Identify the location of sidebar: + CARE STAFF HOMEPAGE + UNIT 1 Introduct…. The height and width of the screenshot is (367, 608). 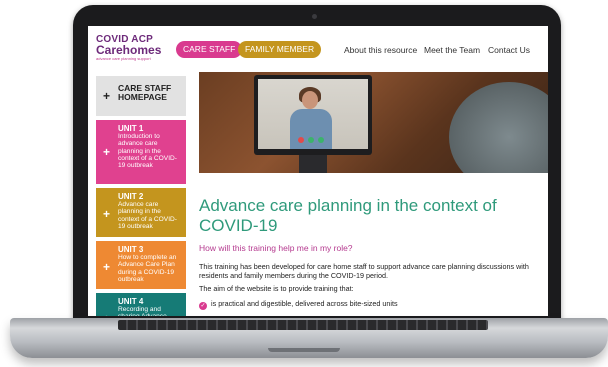
(141, 196).